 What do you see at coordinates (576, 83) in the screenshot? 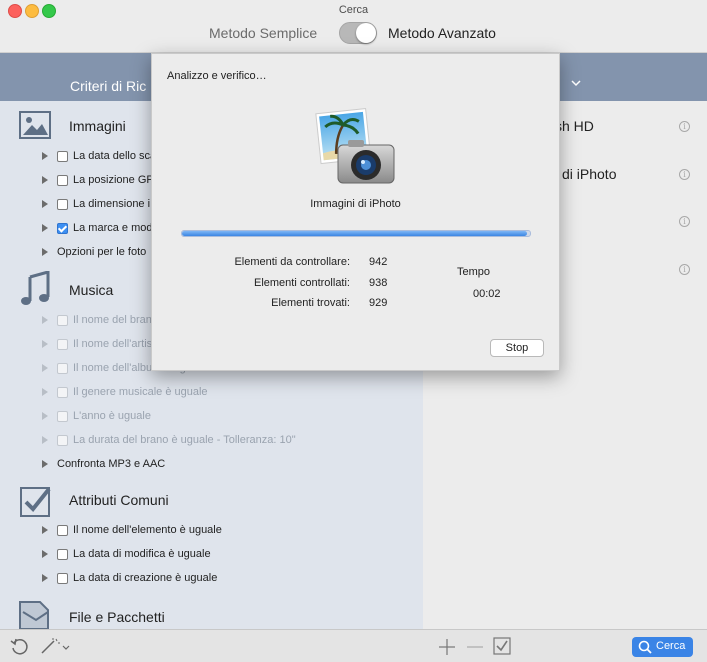
I see `chevron-down-icon` at bounding box center [576, 83].